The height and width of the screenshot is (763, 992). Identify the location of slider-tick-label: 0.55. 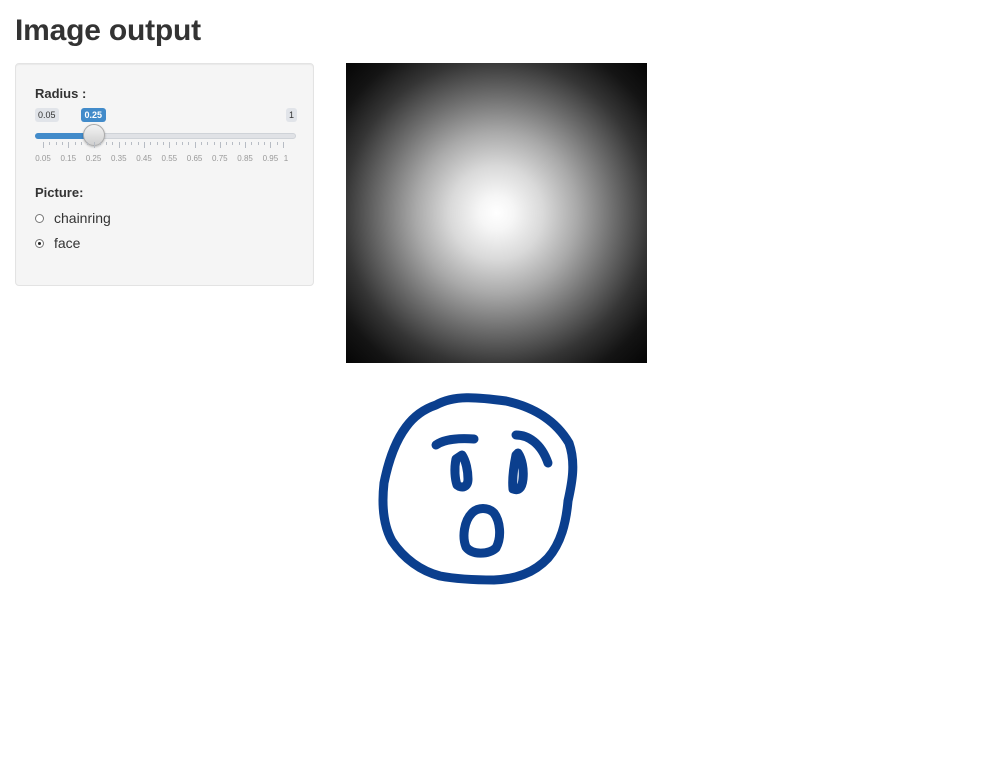
(169, 158).